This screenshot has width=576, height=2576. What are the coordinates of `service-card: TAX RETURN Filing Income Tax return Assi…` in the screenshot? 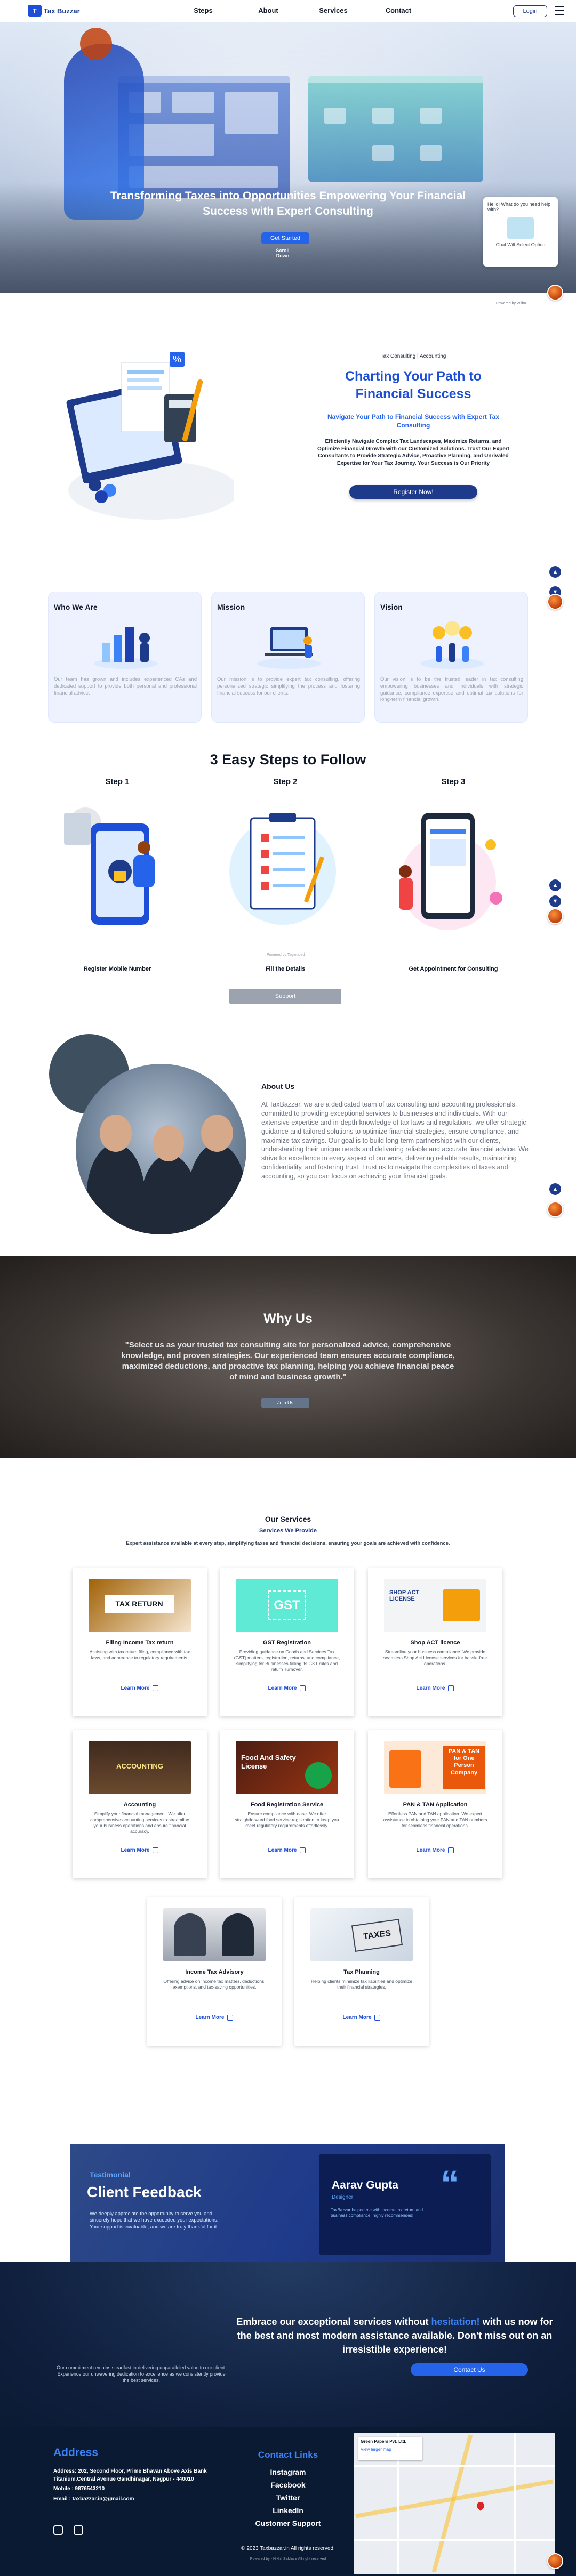 It's located at (140, 1642).